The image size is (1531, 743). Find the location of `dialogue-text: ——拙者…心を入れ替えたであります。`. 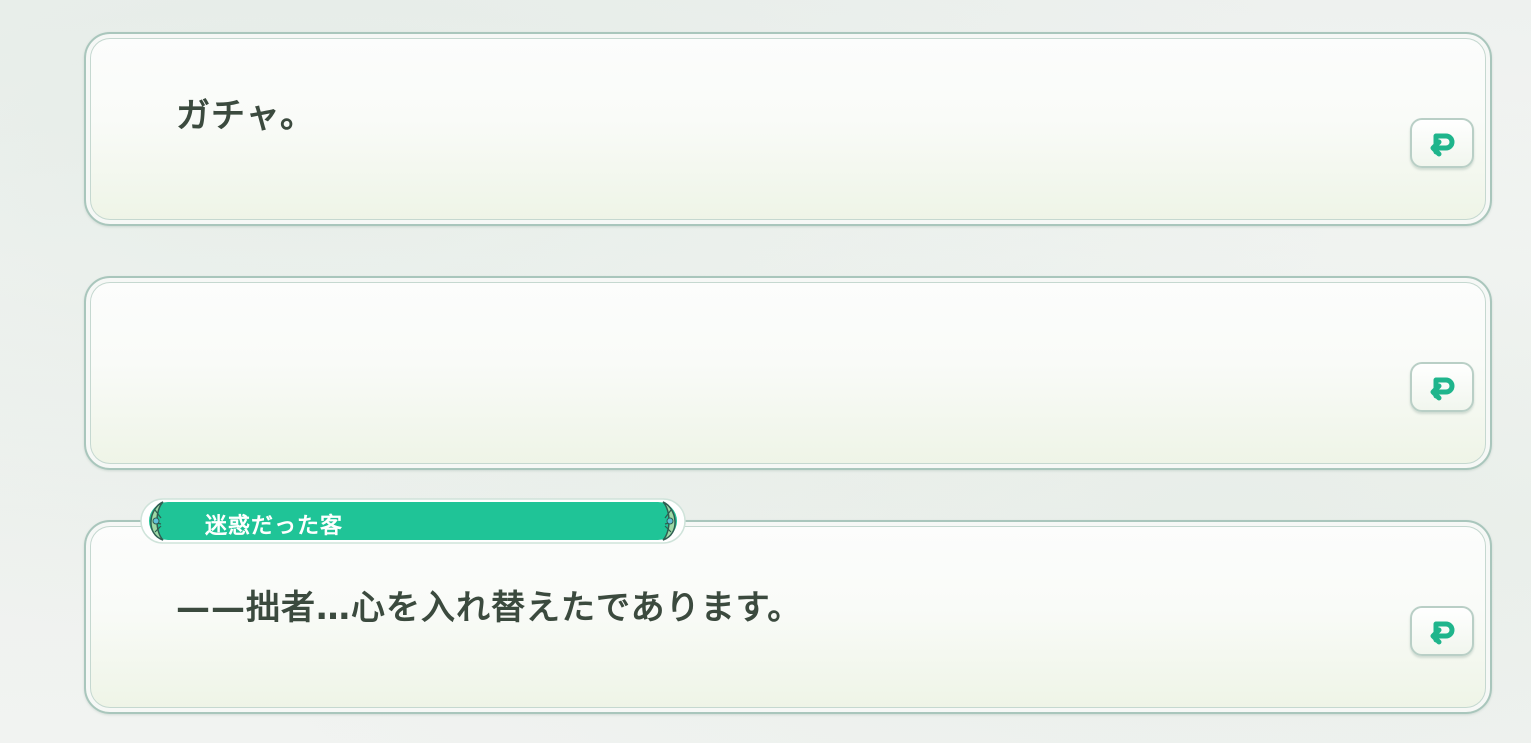

dialogue-text: ——拙者…心を入れ替えたであります。 is located at coordinates (489, 608).